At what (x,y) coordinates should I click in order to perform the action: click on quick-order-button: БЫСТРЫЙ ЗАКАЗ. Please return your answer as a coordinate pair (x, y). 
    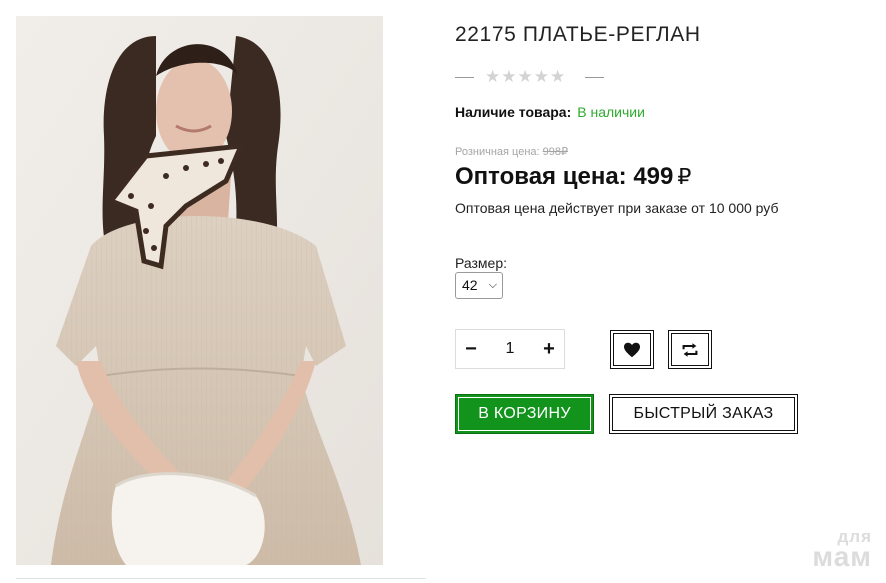
    Looking at the image, I should click on (703, 414).